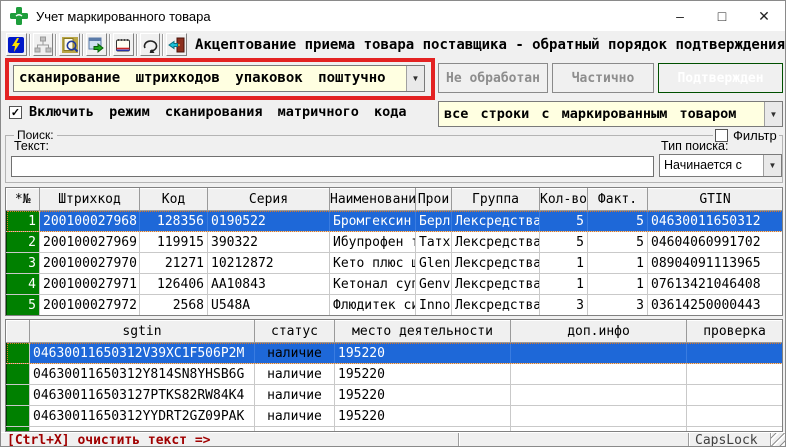 The width and height of the screenshot is (786, 447). Describe the element at coordinates (590, 114) in the screenshot. I see `rows-filter-value: все строки с маркированным товаром` at that location.